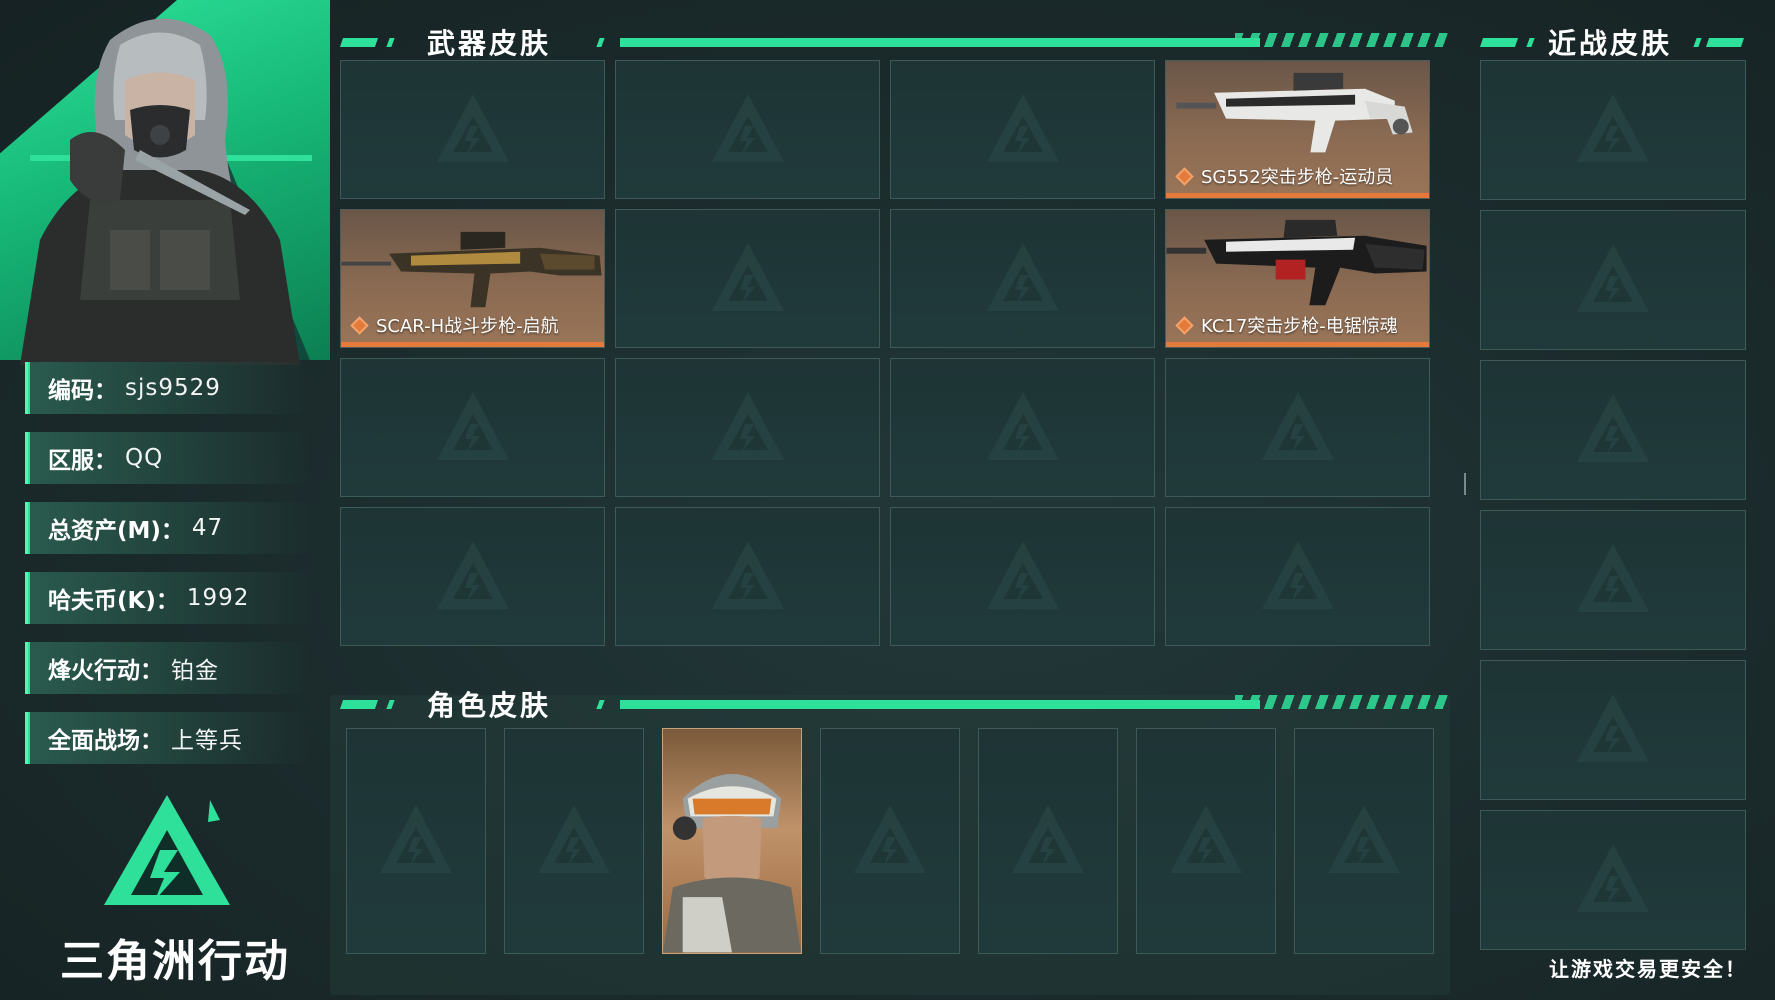  Describe the element at coordinates (489, 705) in the screenshot. I see `section-title: 角色皮肤` at that location.